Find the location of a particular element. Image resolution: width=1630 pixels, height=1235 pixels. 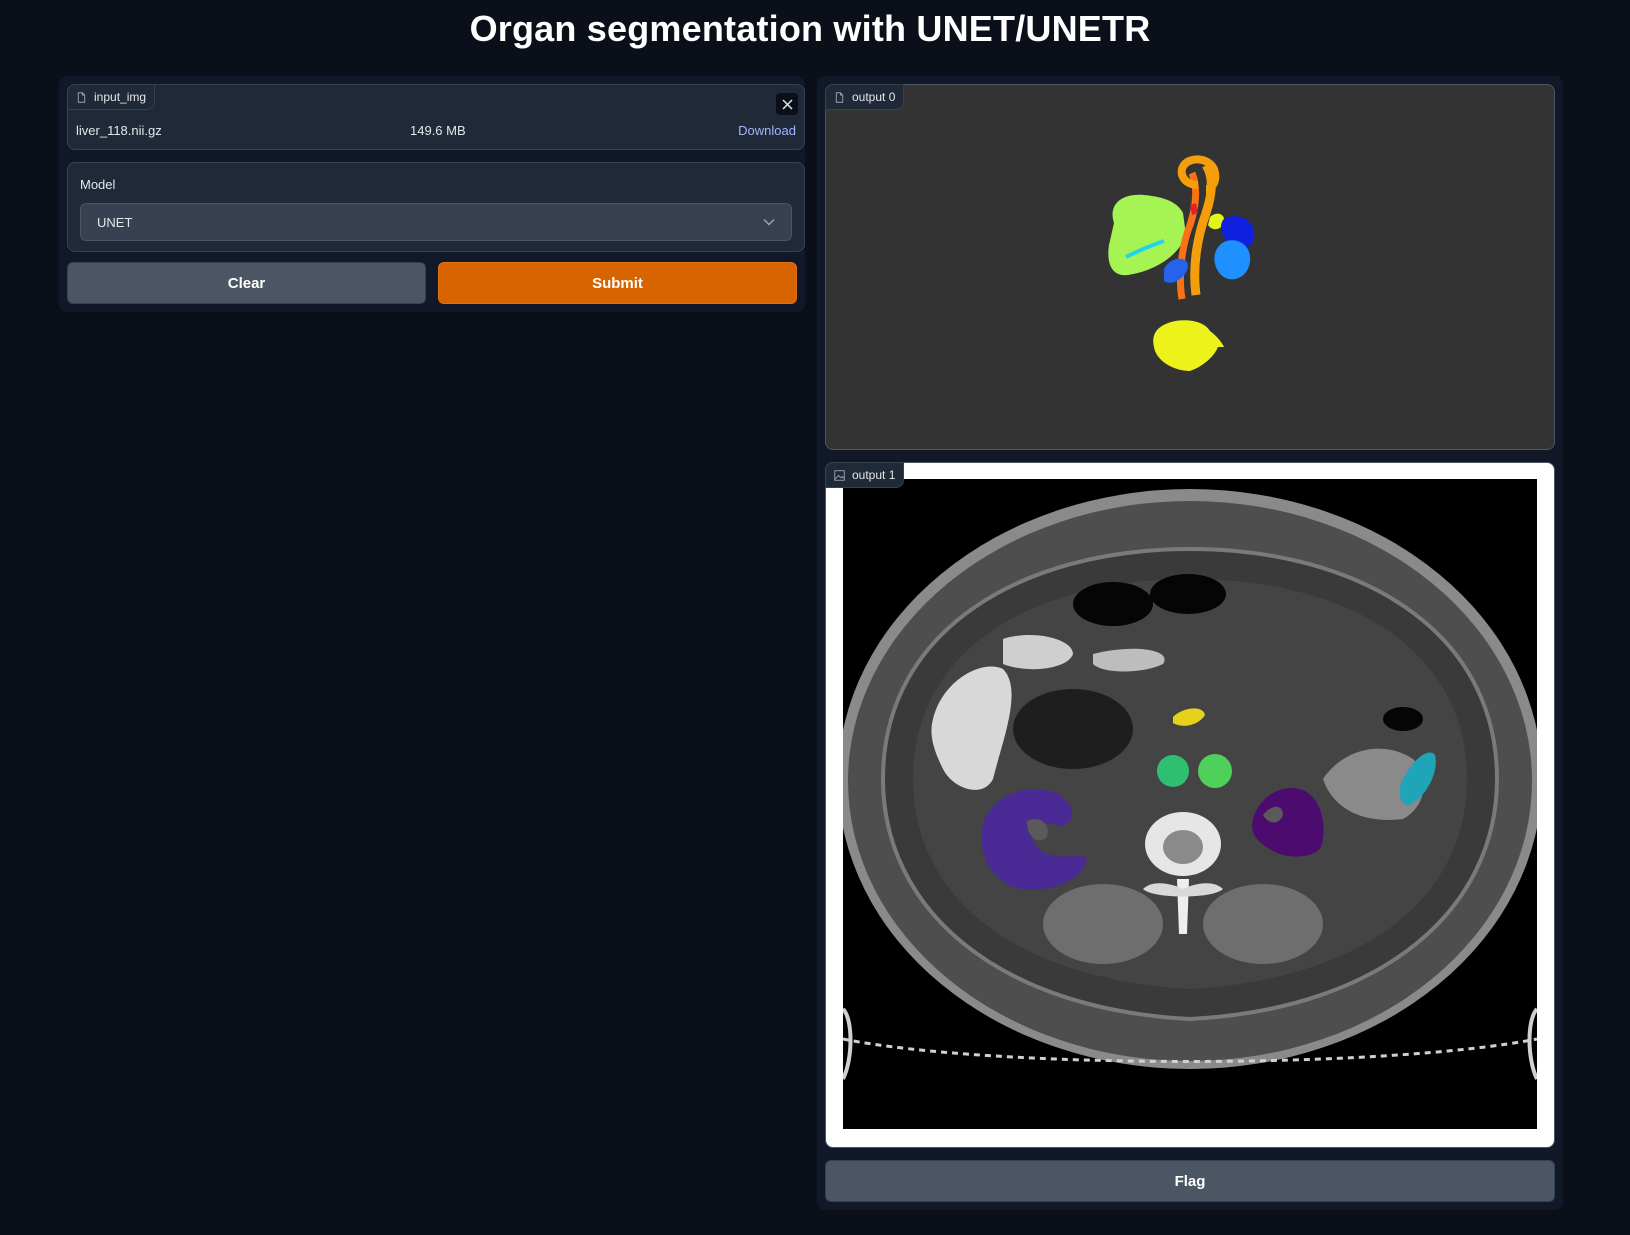

input-img-label: input_img is located at coordinates (111, 97).